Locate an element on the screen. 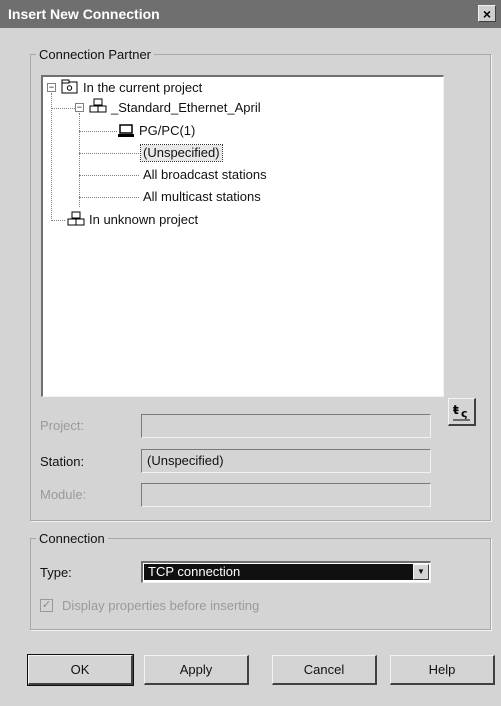 Image resolution: width=501 pixels, height=706 pixels. pgpc-icon is located at coordinates (126, 130).